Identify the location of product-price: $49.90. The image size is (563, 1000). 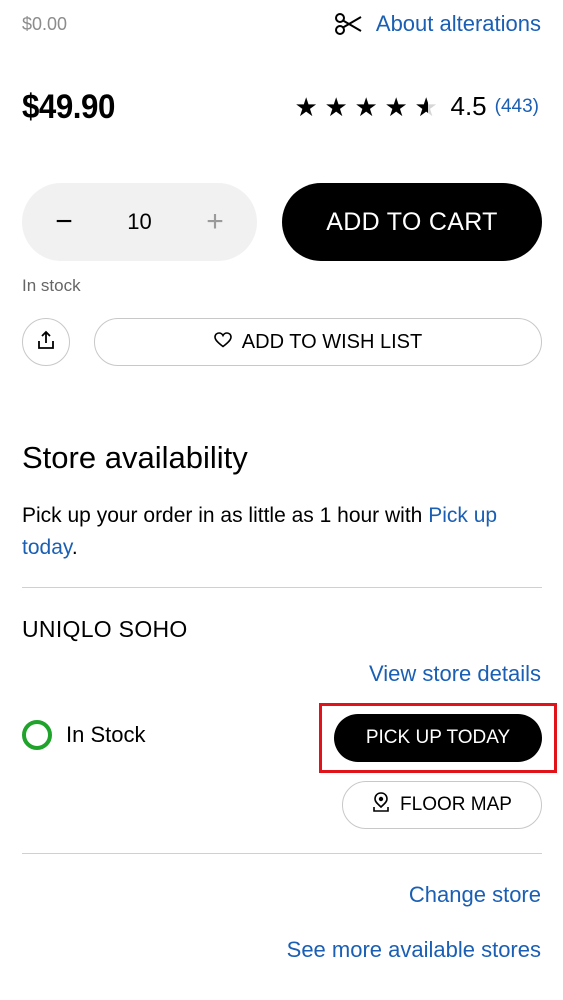
(68, 107).